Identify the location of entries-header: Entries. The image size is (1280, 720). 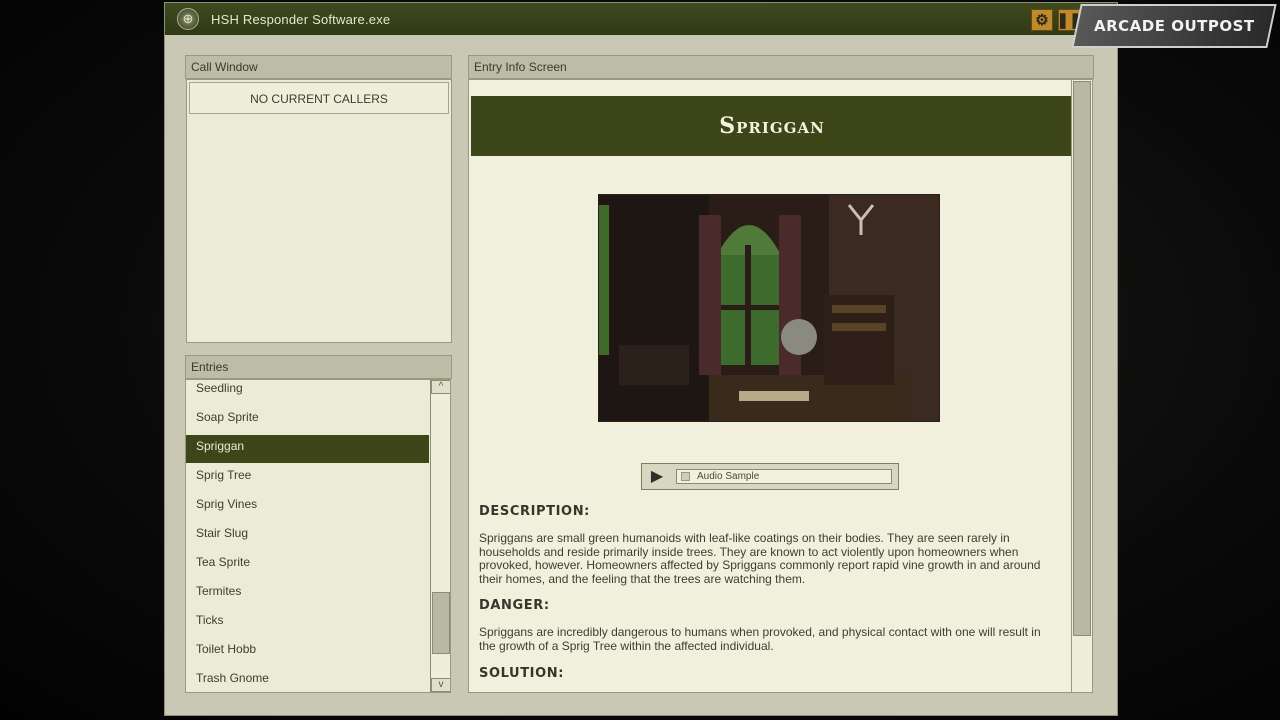
(318, 367).